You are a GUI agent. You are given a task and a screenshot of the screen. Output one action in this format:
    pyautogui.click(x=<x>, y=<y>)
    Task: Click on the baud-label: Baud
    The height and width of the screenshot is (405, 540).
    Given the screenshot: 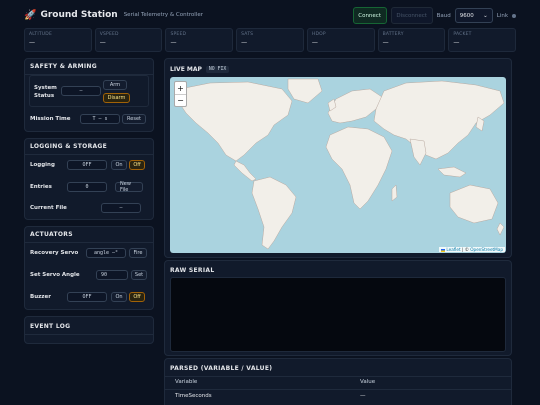 What is the action you would take?
    pyautogui.click(x=443, y=15)
    